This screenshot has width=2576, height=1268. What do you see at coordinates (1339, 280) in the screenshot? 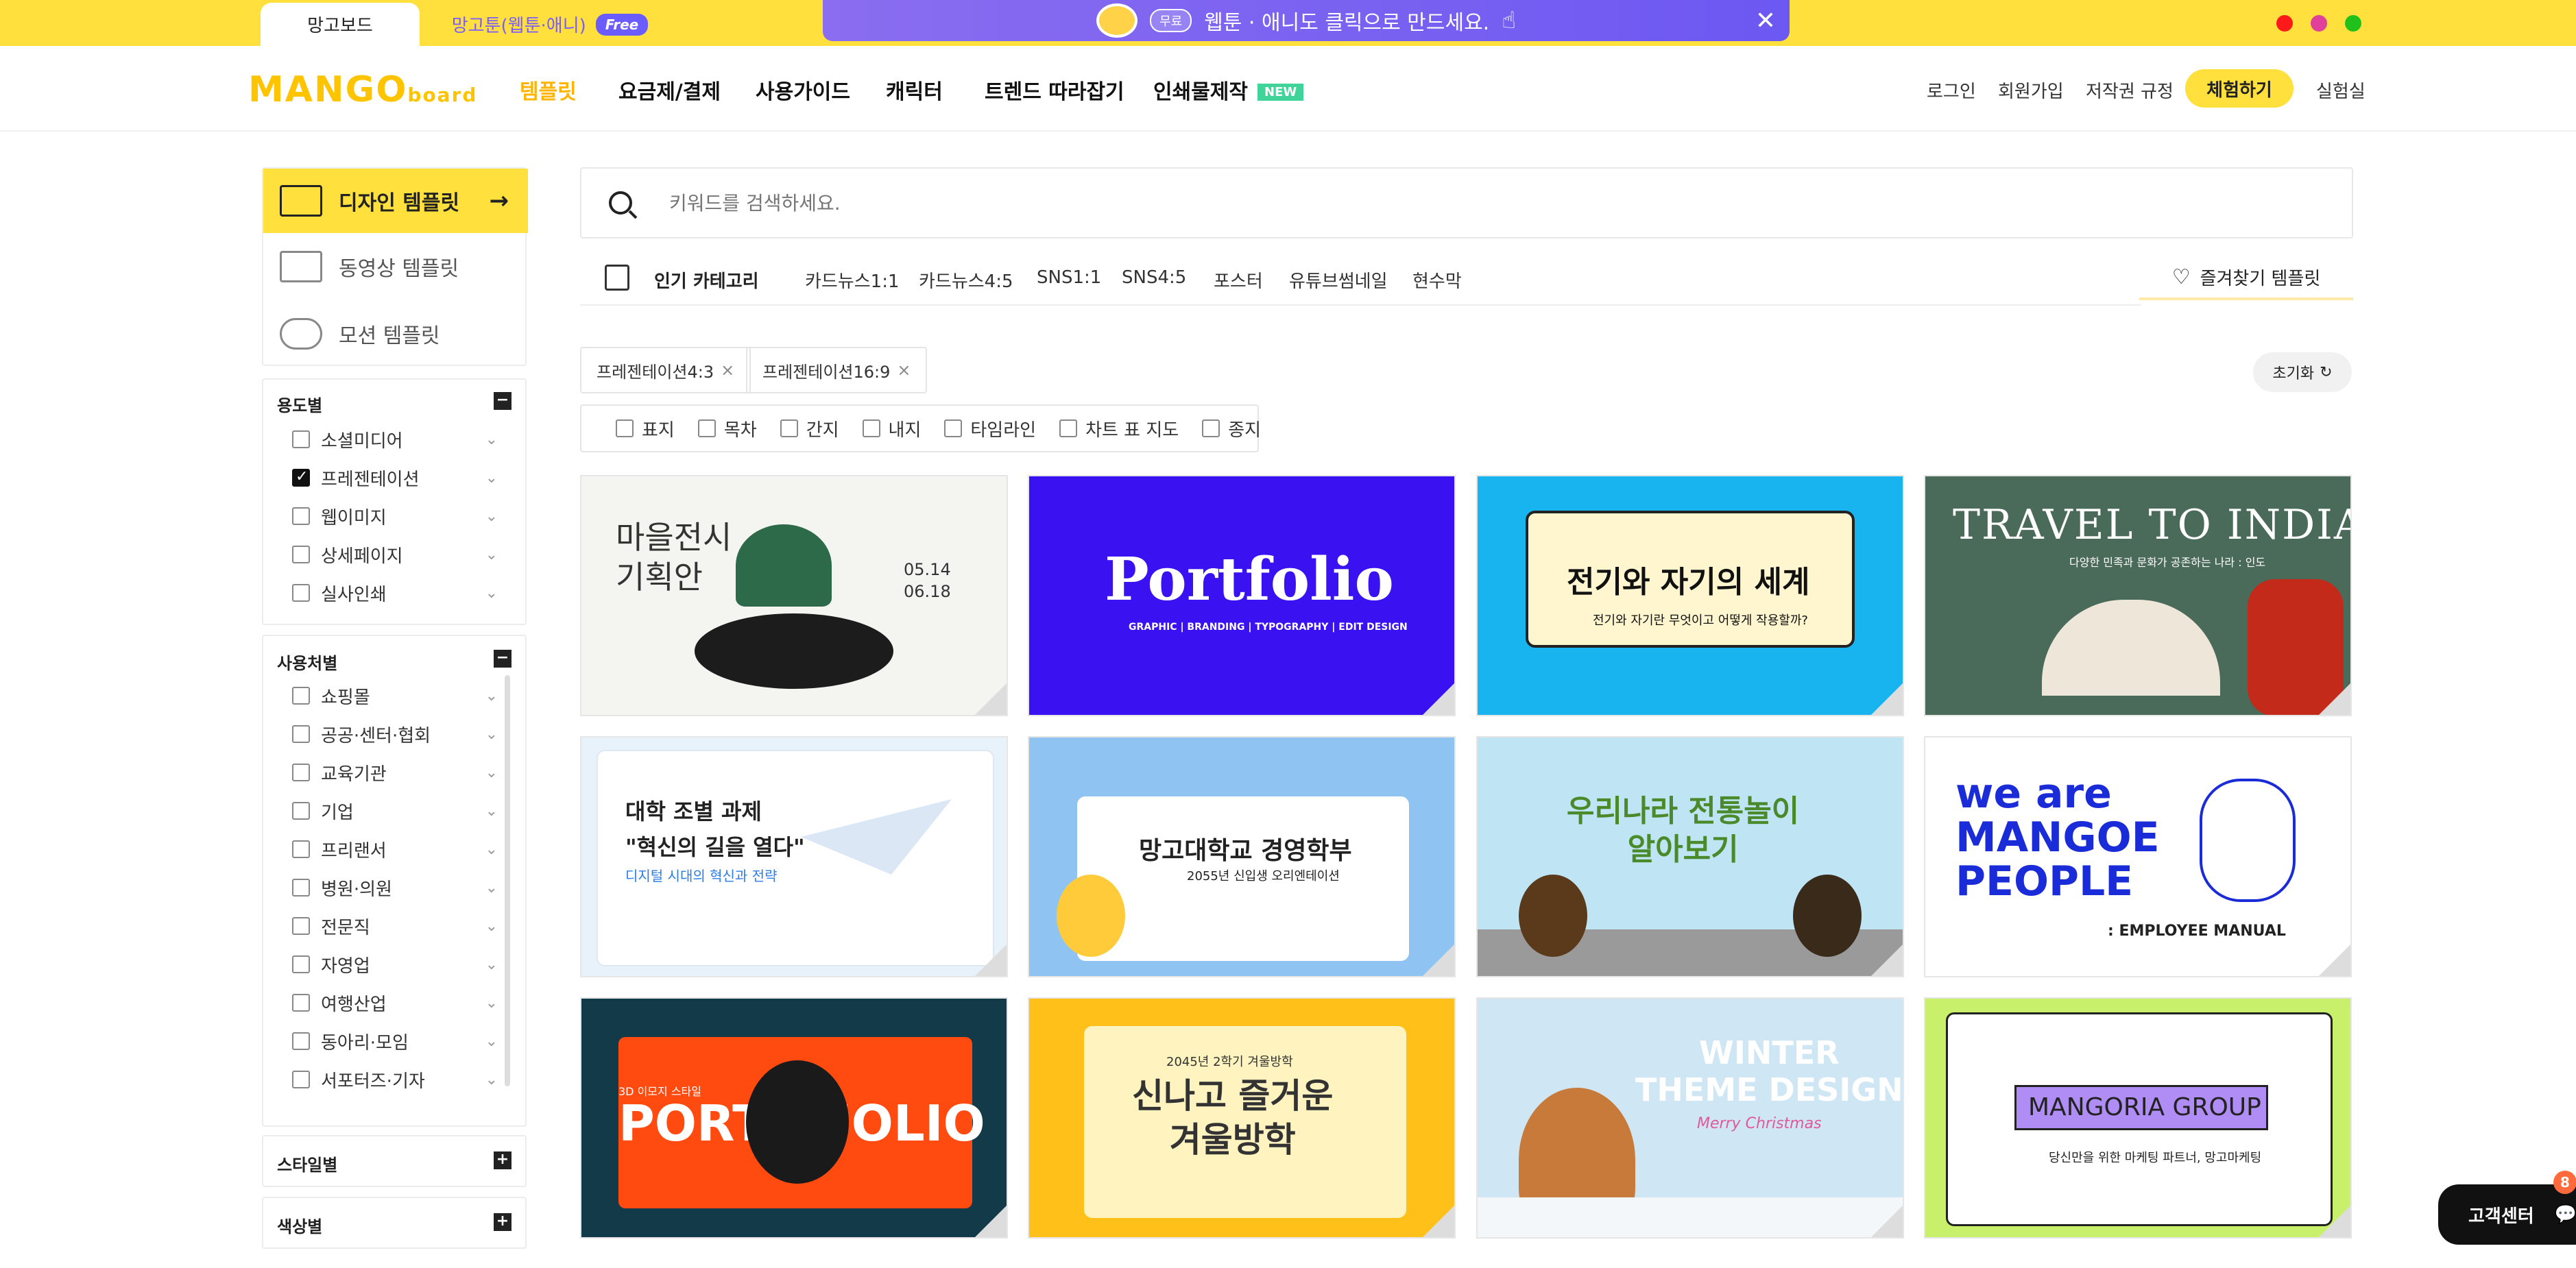
I see `popular-youtube-thumb: 유튜브썸네일` at bounding box center [1339, 280].